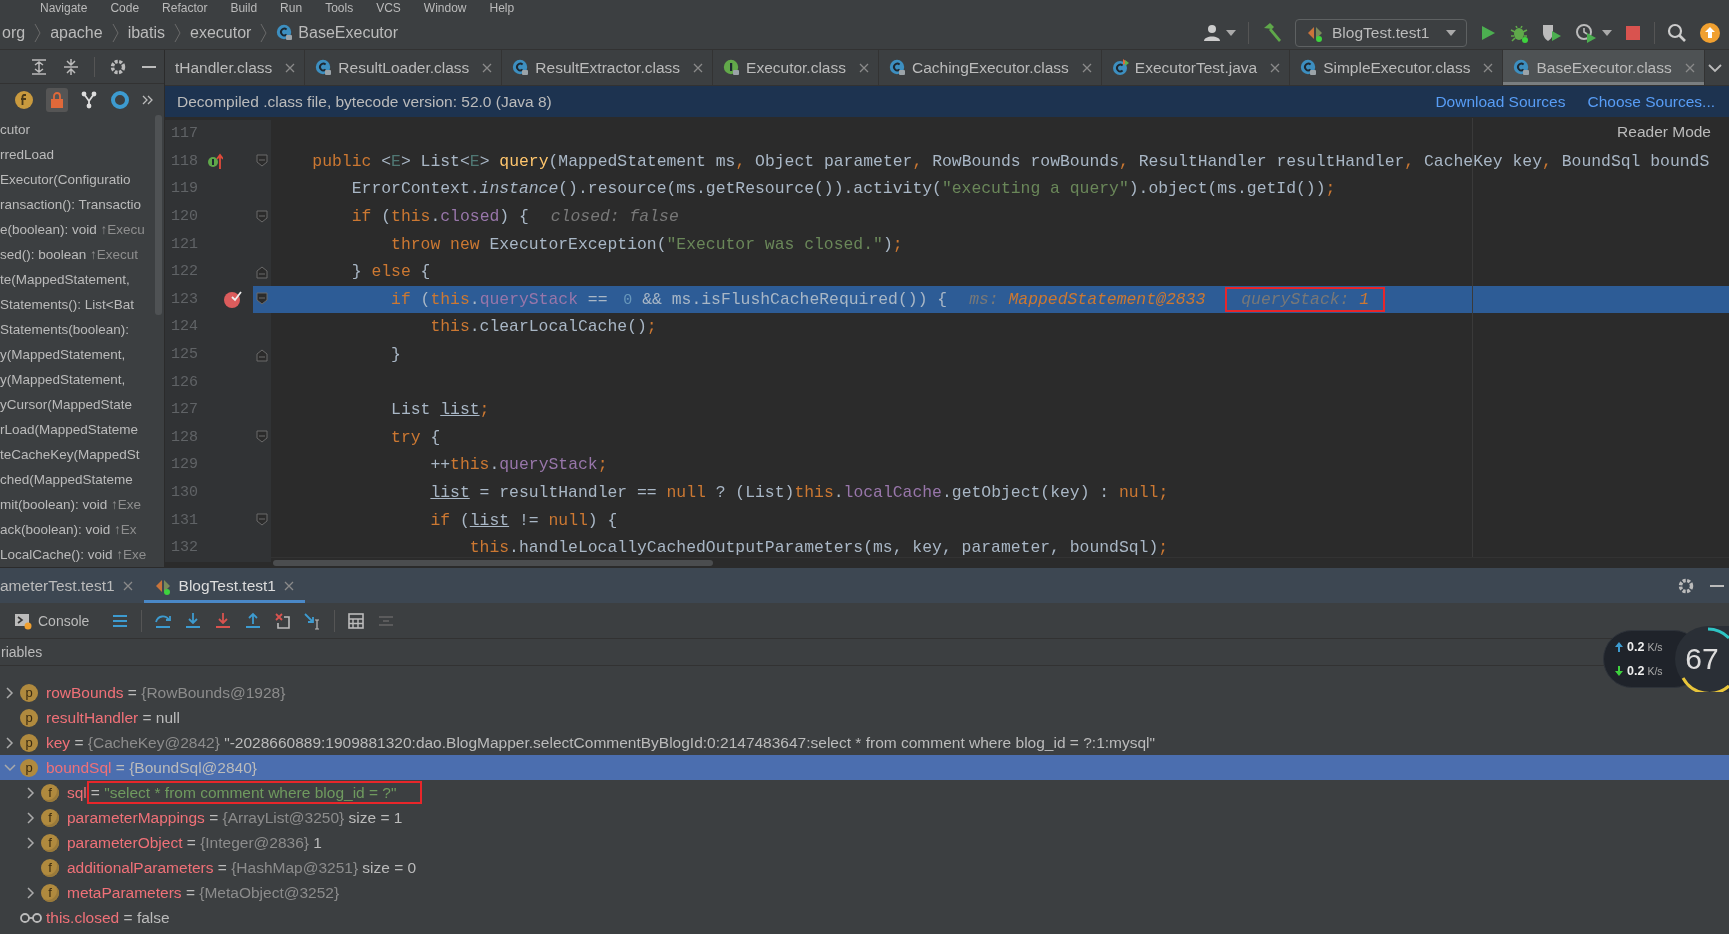 Image resolution: width=1729 pixels, height=934 pixels. I want to click on search-icon, so click(1677, 32).